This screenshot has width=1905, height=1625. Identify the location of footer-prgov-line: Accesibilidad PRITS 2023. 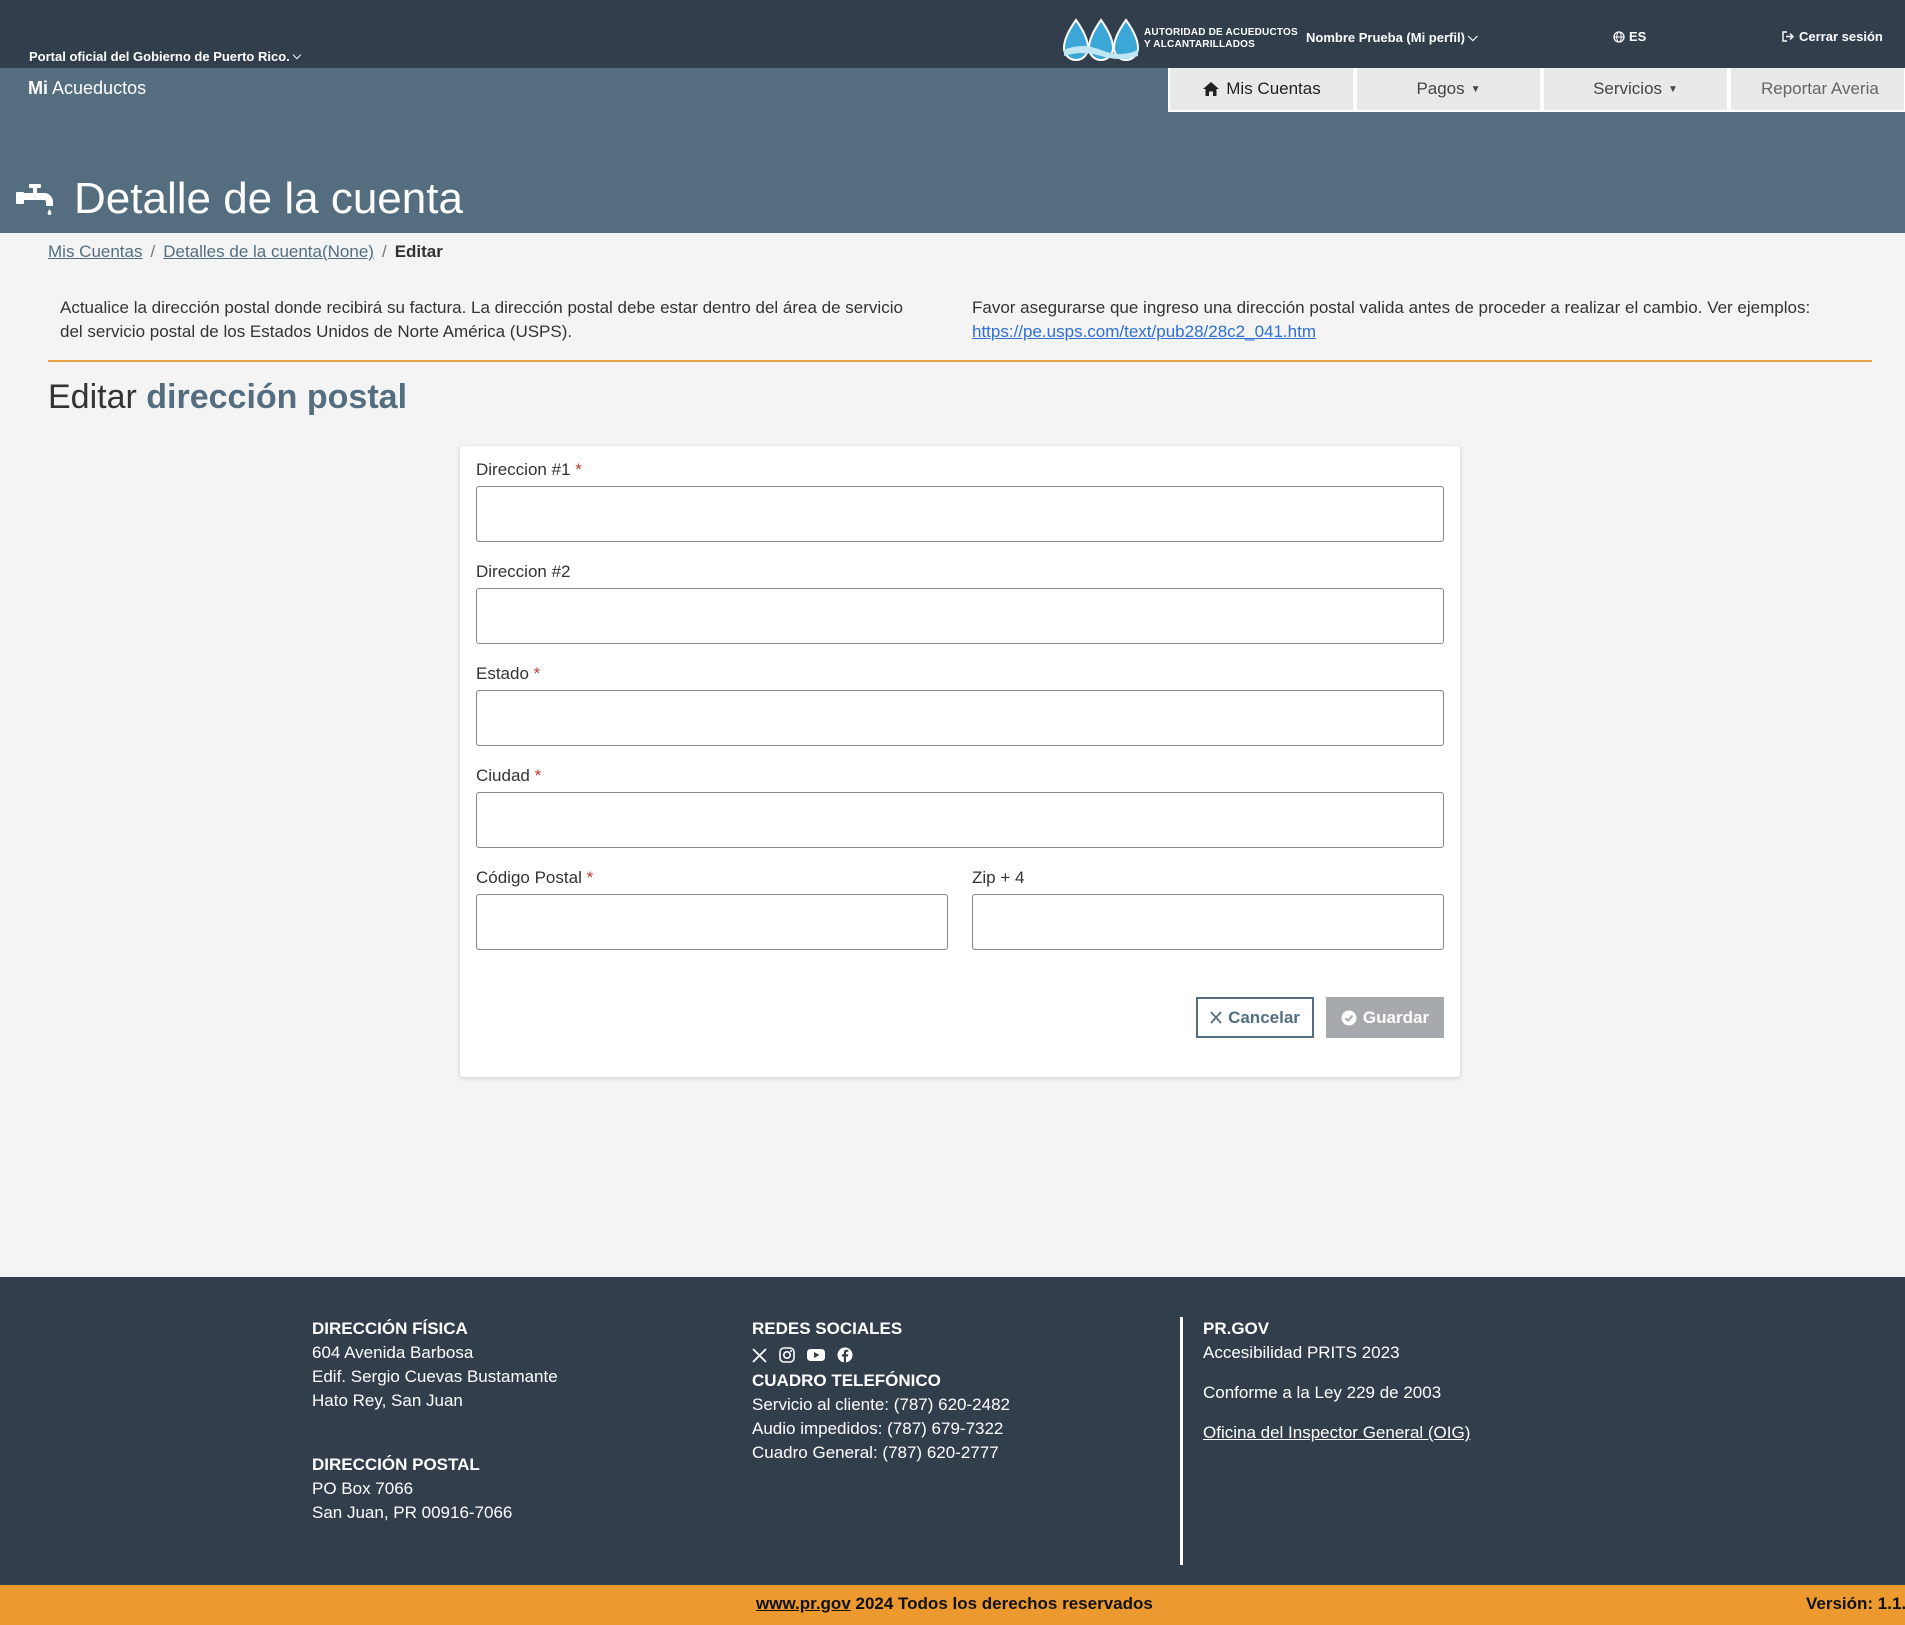
(1301, 1352).